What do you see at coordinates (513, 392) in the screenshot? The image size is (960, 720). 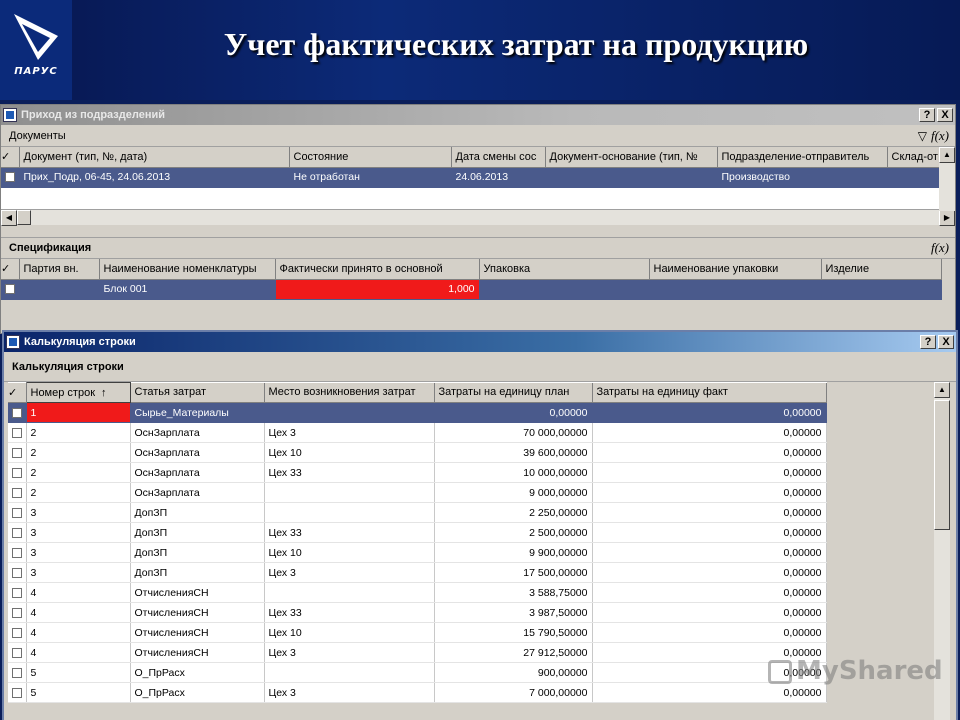 I see `column-header: Затраты на единицу план` at bounding box center [513, 392].